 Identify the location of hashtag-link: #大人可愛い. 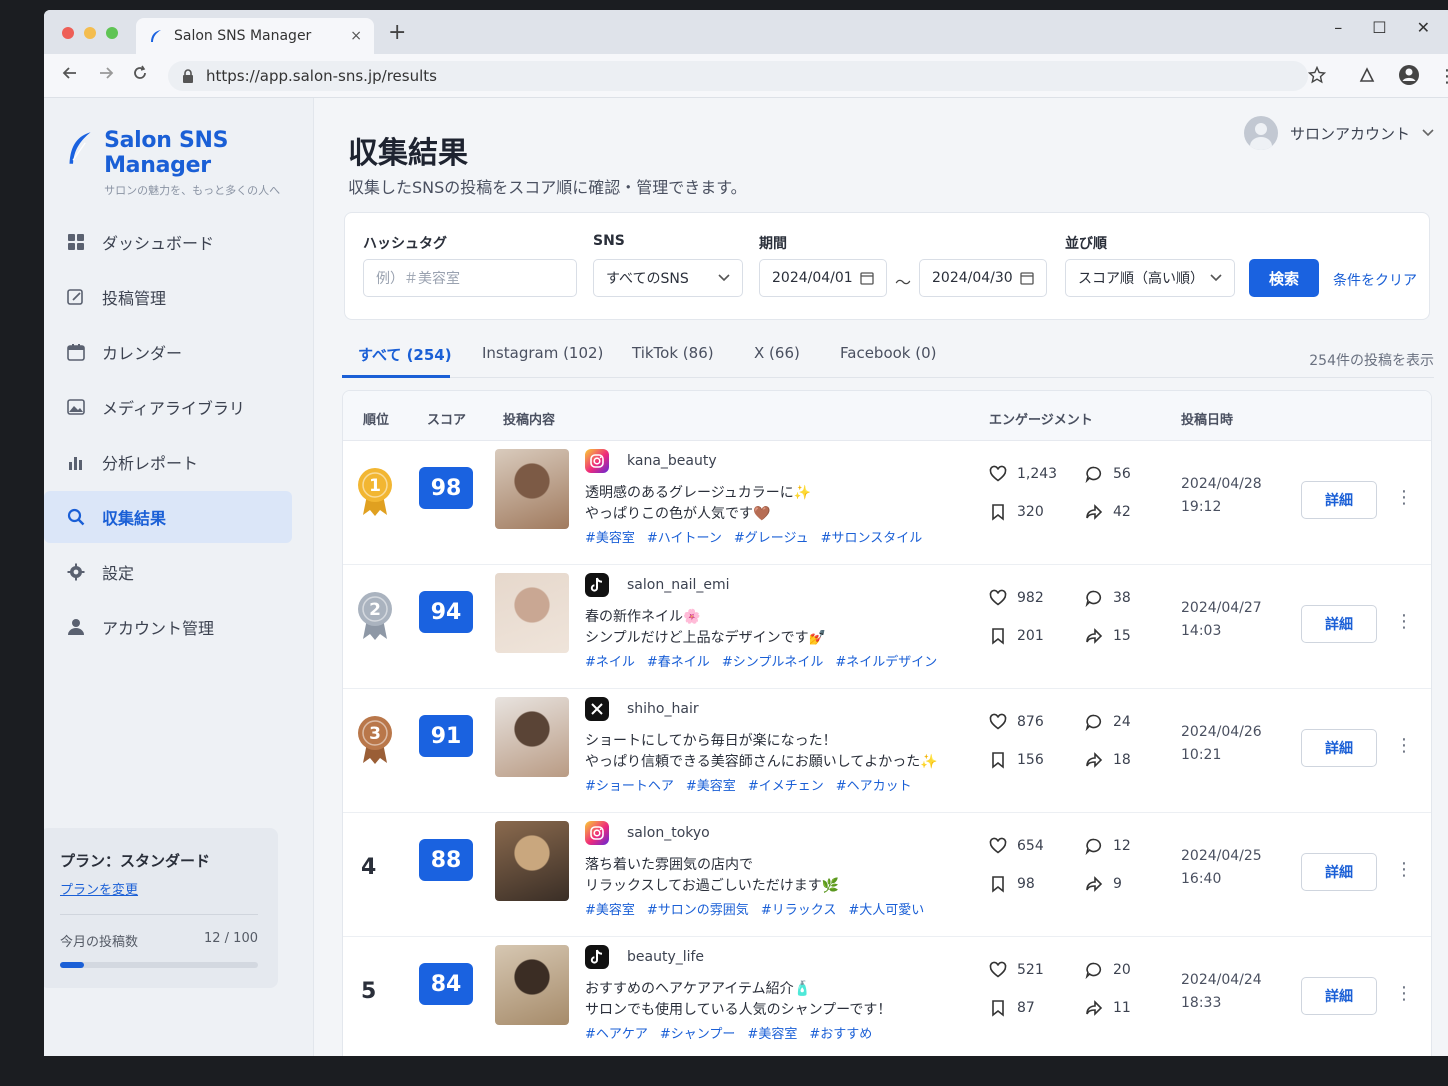
(886, 910).